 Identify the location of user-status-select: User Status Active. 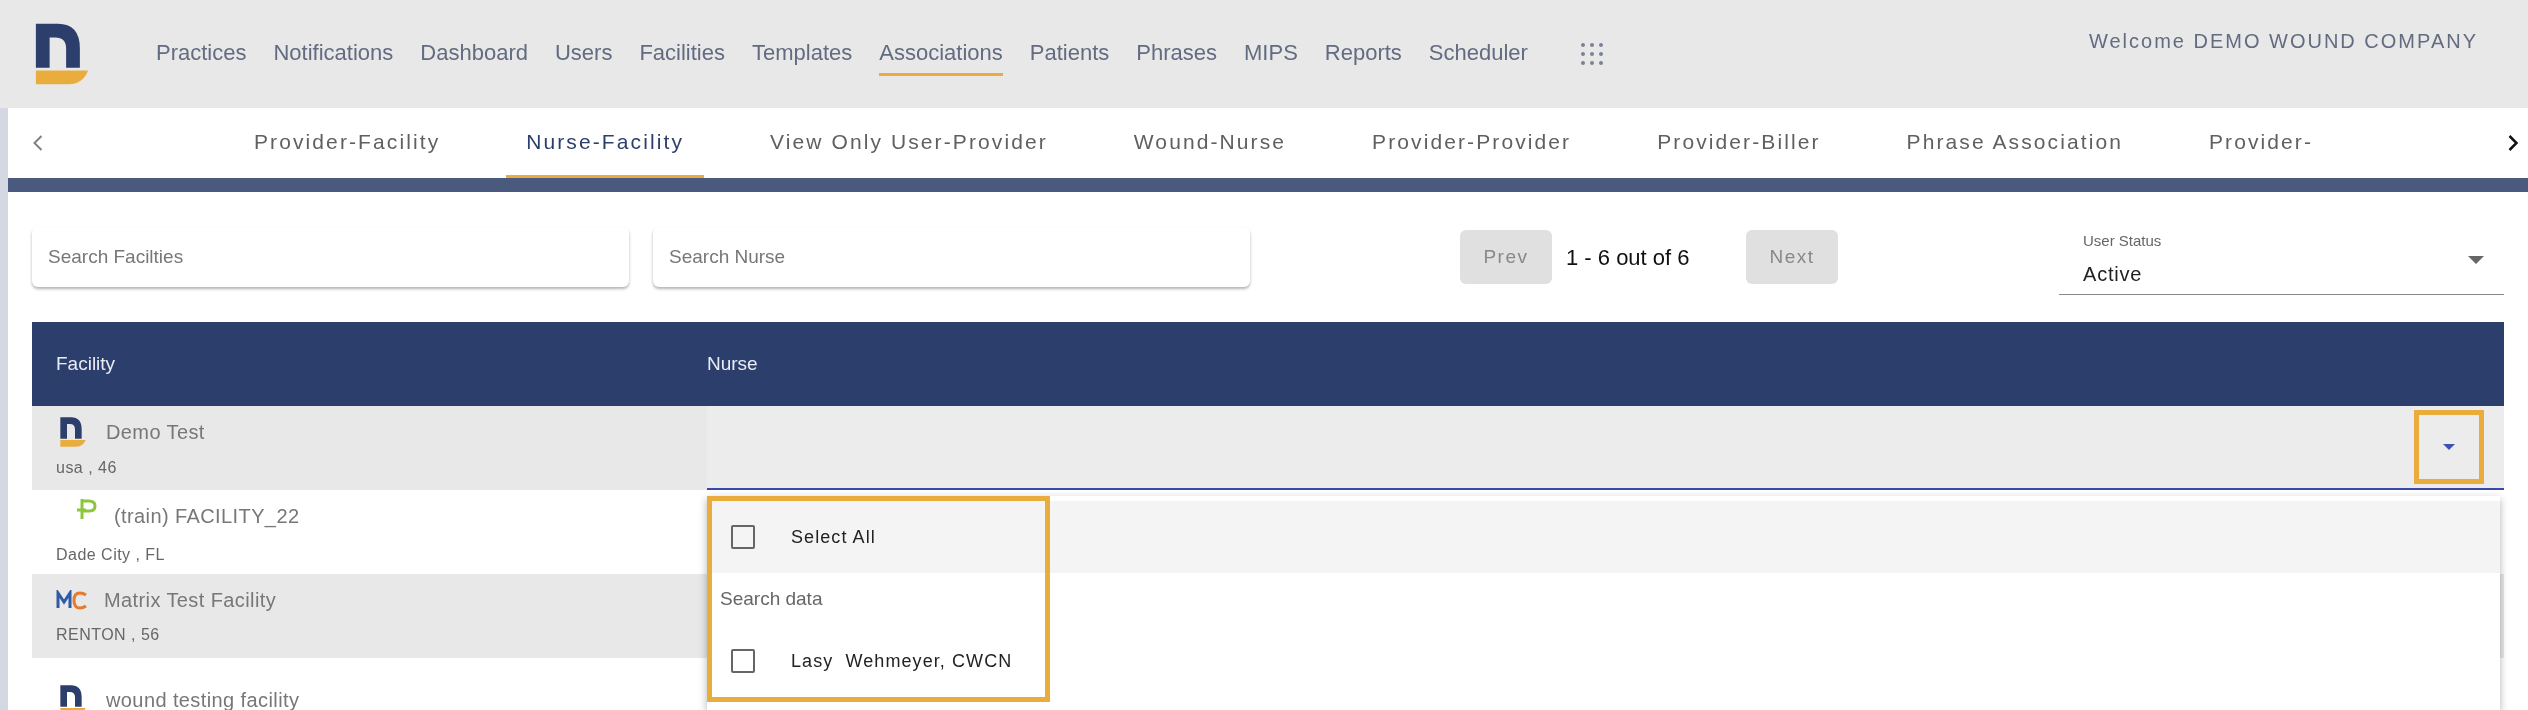
(2281, 260).